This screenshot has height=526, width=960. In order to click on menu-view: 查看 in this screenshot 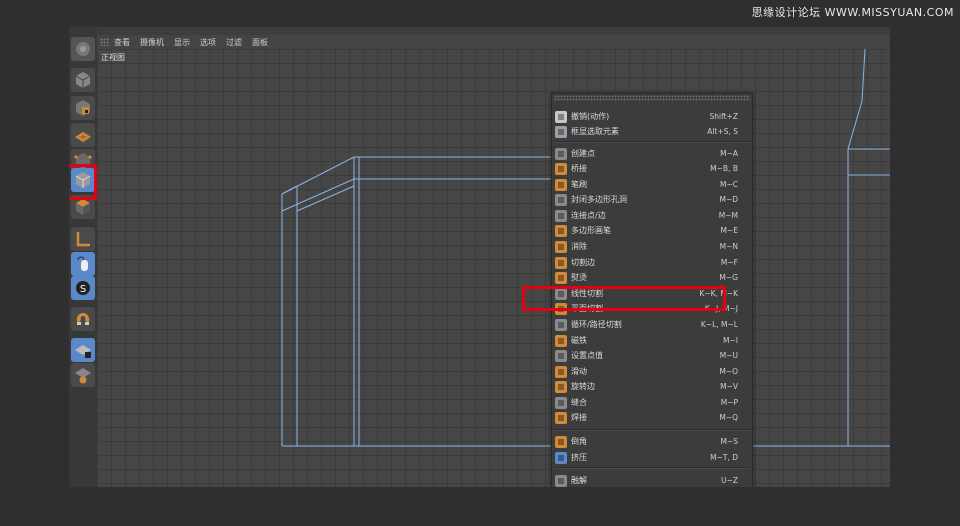, I will do `click(122, 42)`.